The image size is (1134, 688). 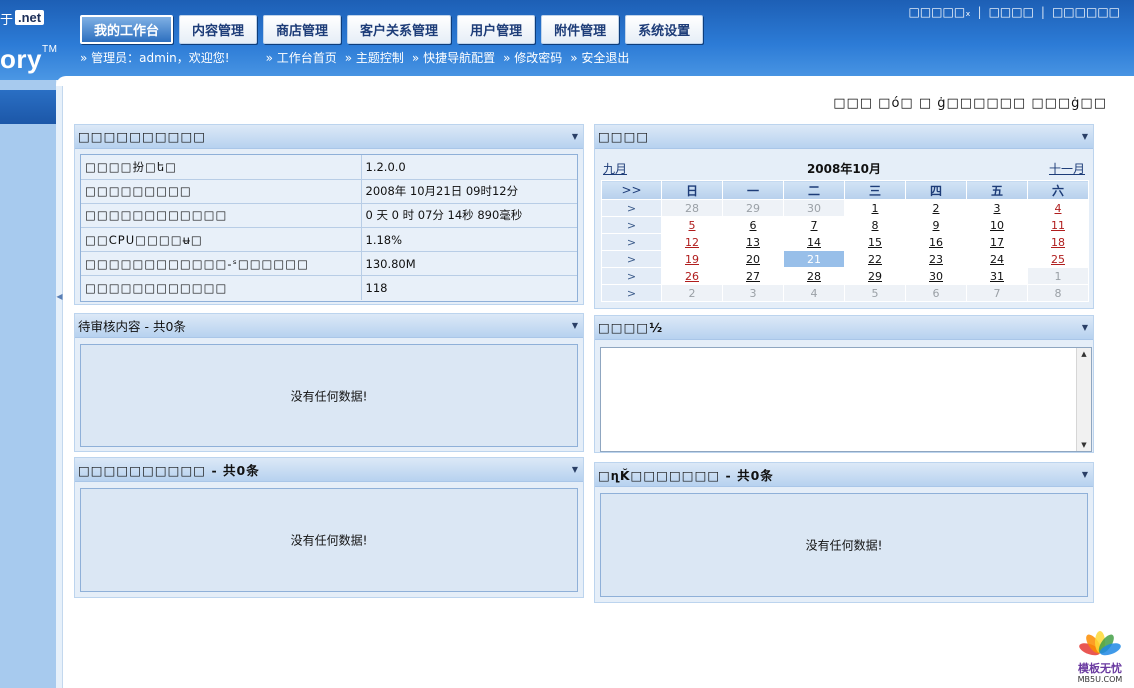 I want to click on calendar-day-link: 12, so click(x=692, y=242).